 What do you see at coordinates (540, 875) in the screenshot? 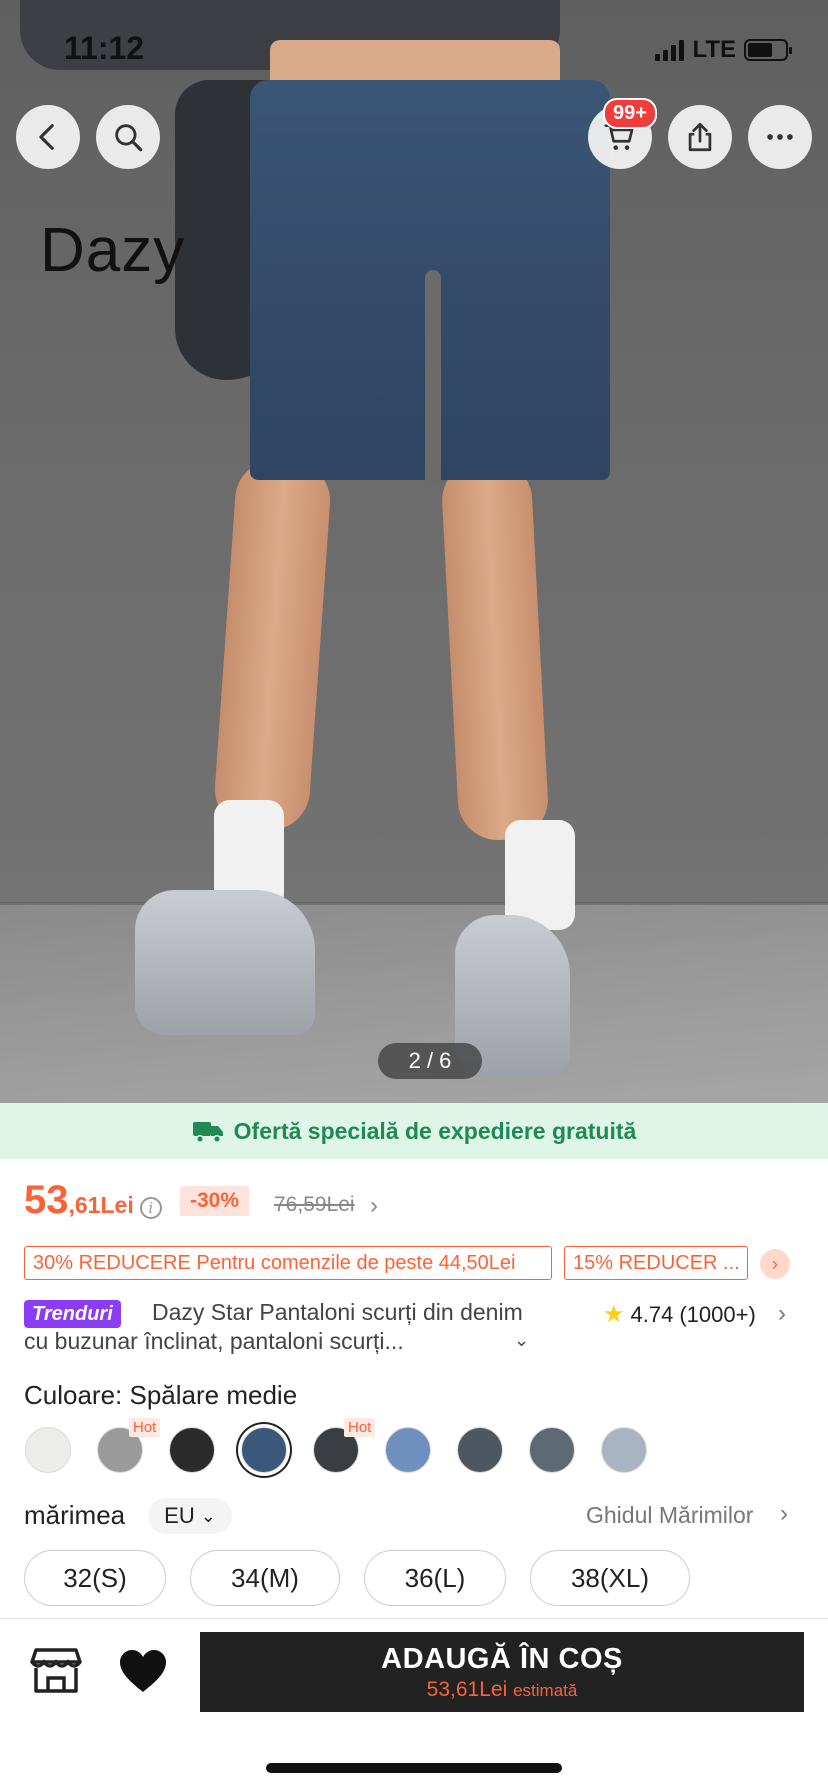
I see `image-sock-right` at bounding box center [540, 875].